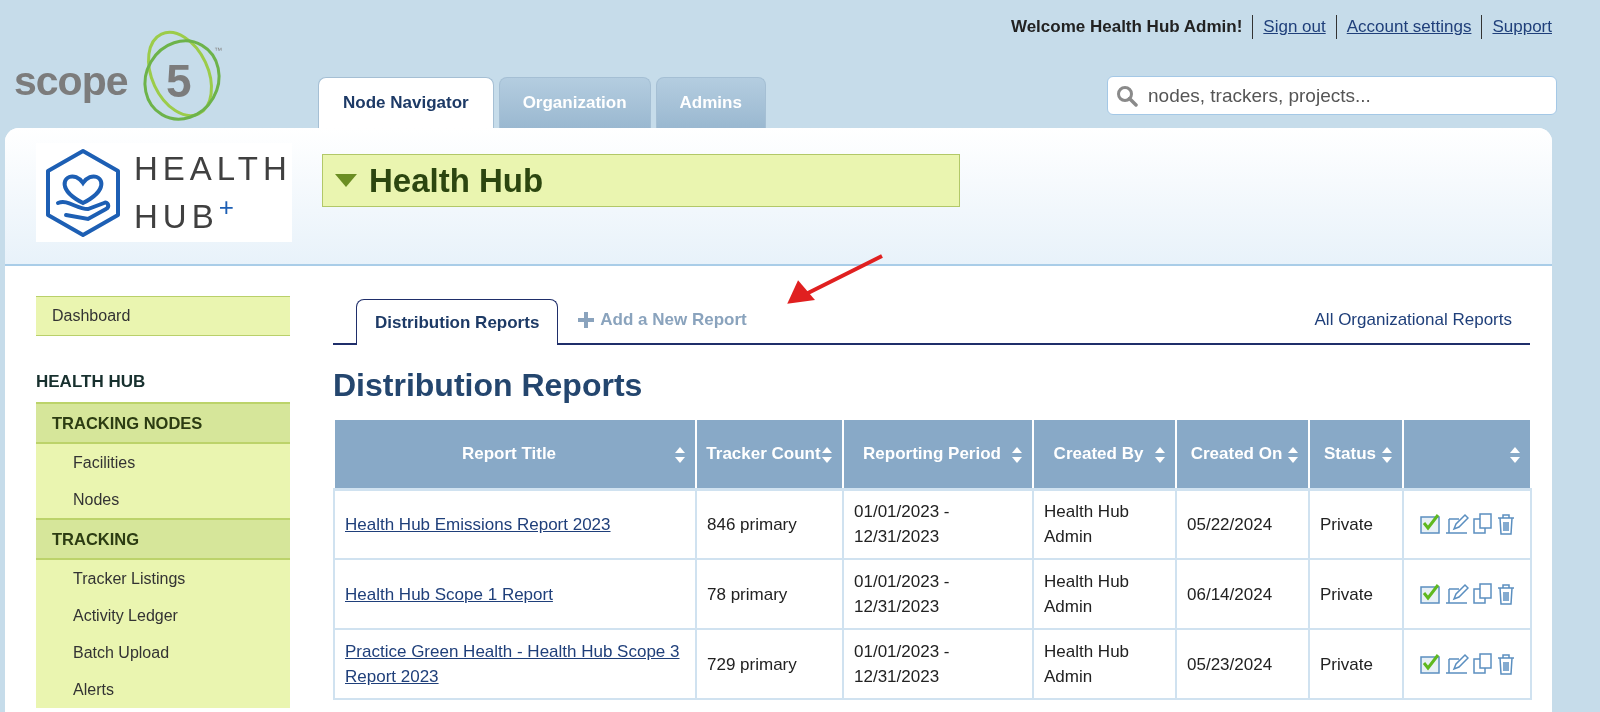  Describe the element at coordinates (1242, 594) in the screenshot. I see `table-cell: 06/14/2024` at that location.